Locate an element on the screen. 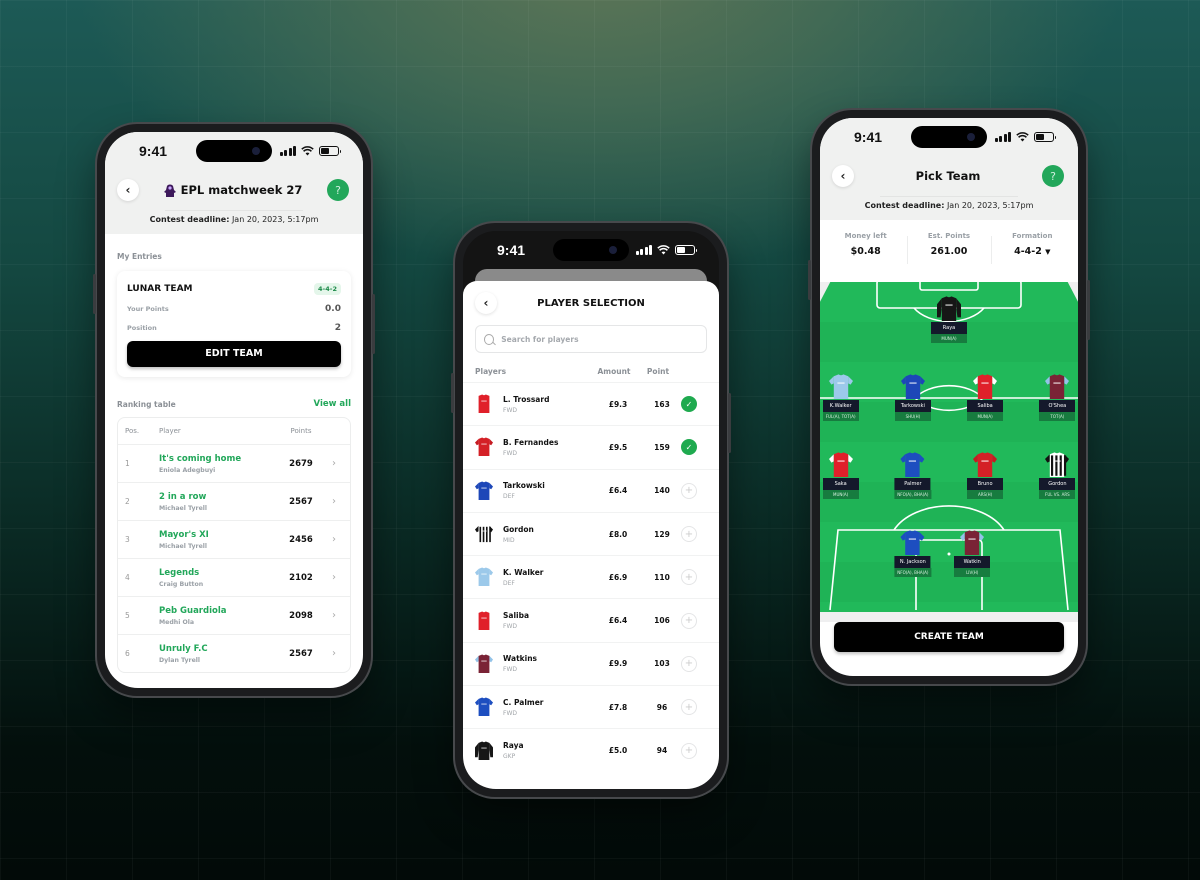  stat-value: $0.48 is located at coordinates (865, 251).